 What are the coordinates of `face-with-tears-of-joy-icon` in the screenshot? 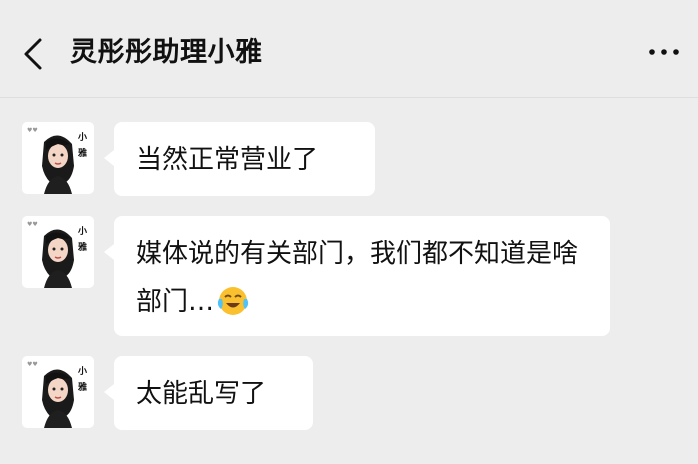 It's located at (233, 301).